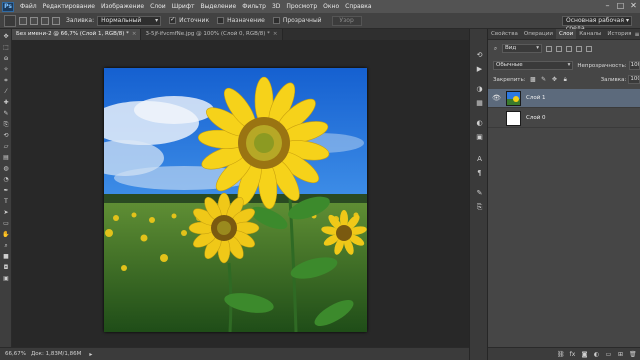 The image size is (640, 360). Describe the element at coordinates (358, 6) in the screenshot. I see `menu-help: Справка` at that location.